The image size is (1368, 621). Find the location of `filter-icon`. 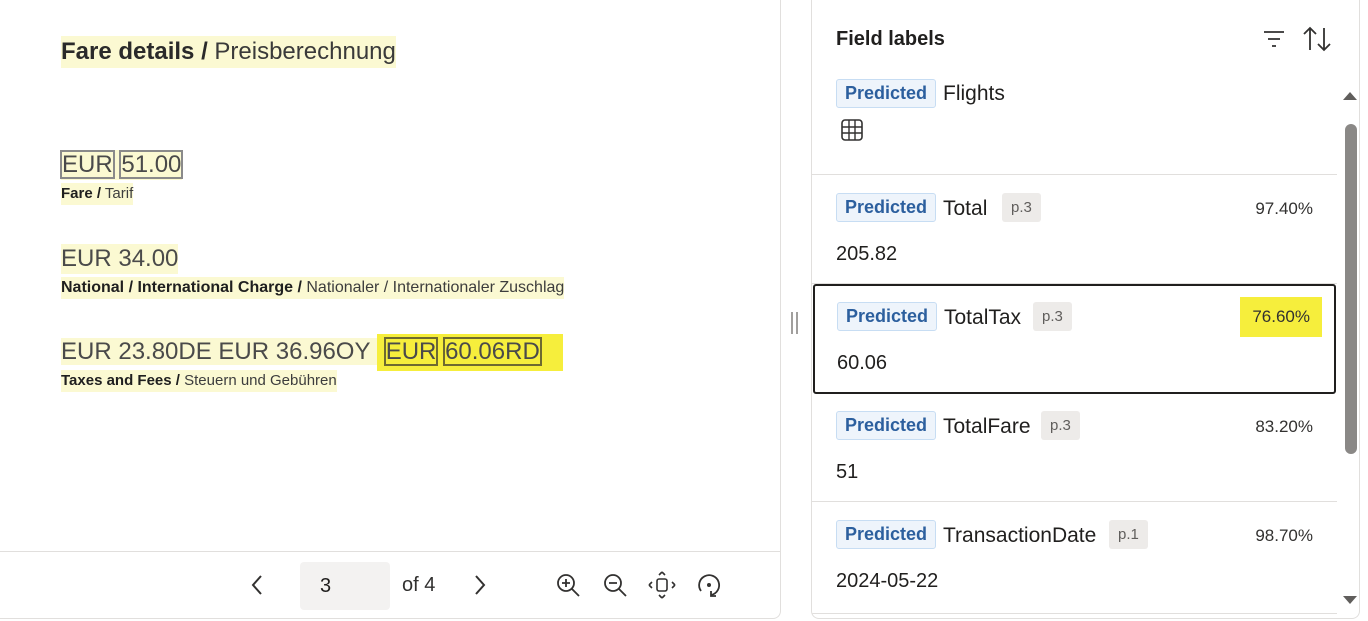

filter-icon is located at coordinates (1274, 39).